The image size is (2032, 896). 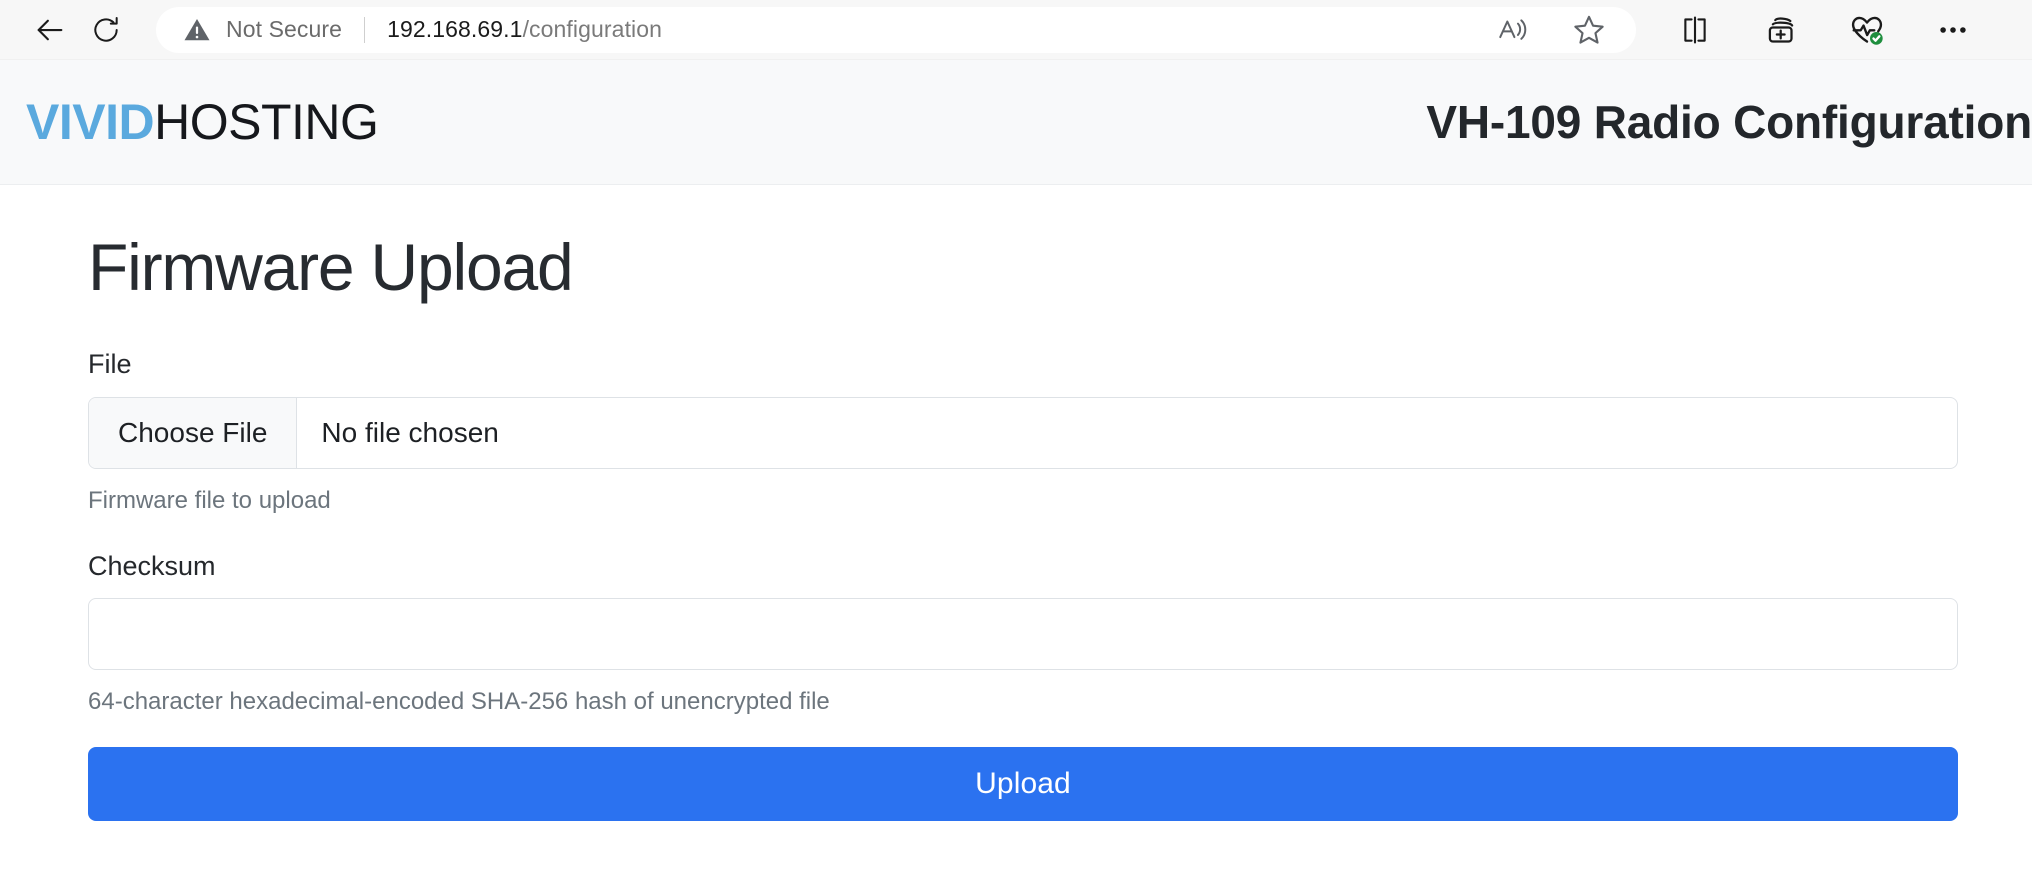 I want to click on not-secure-warning-icon, so click(x=197, y=30).